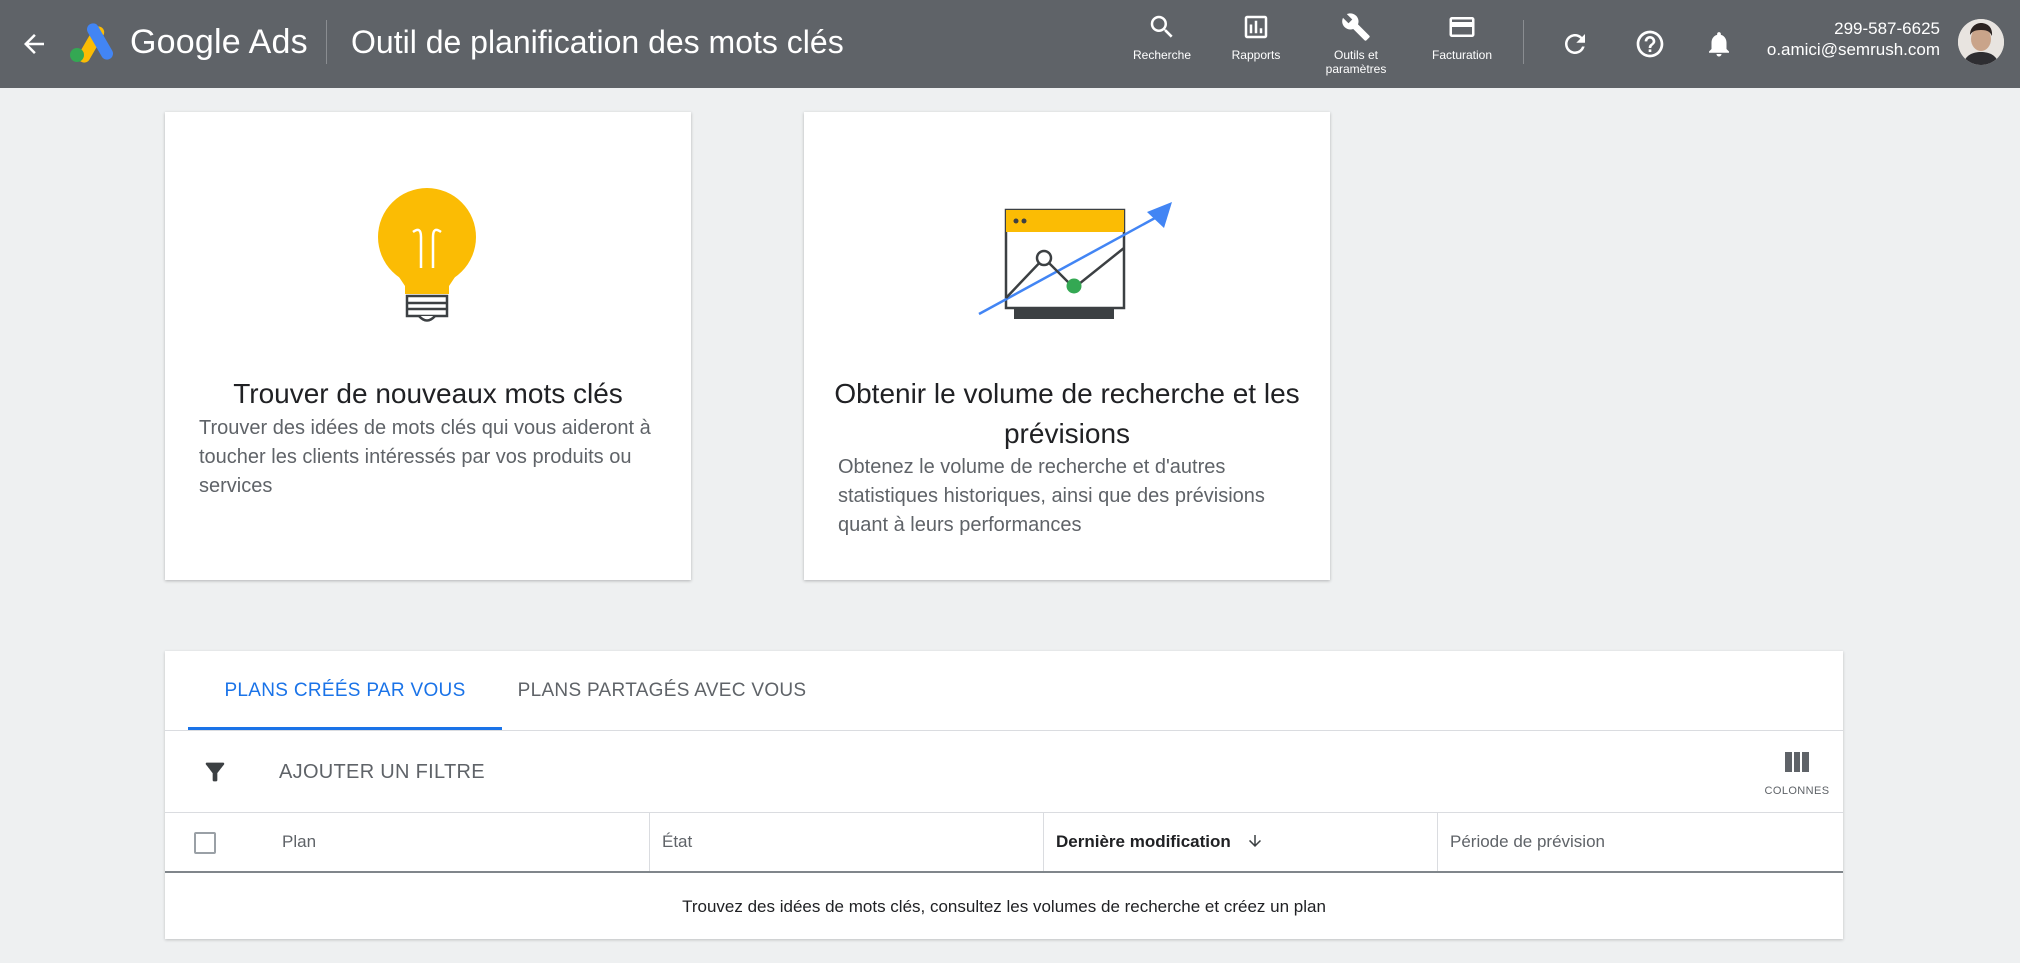 This screenshot has height=963, width=2020. I want to click on header-divider-right, so click(1523, 42).